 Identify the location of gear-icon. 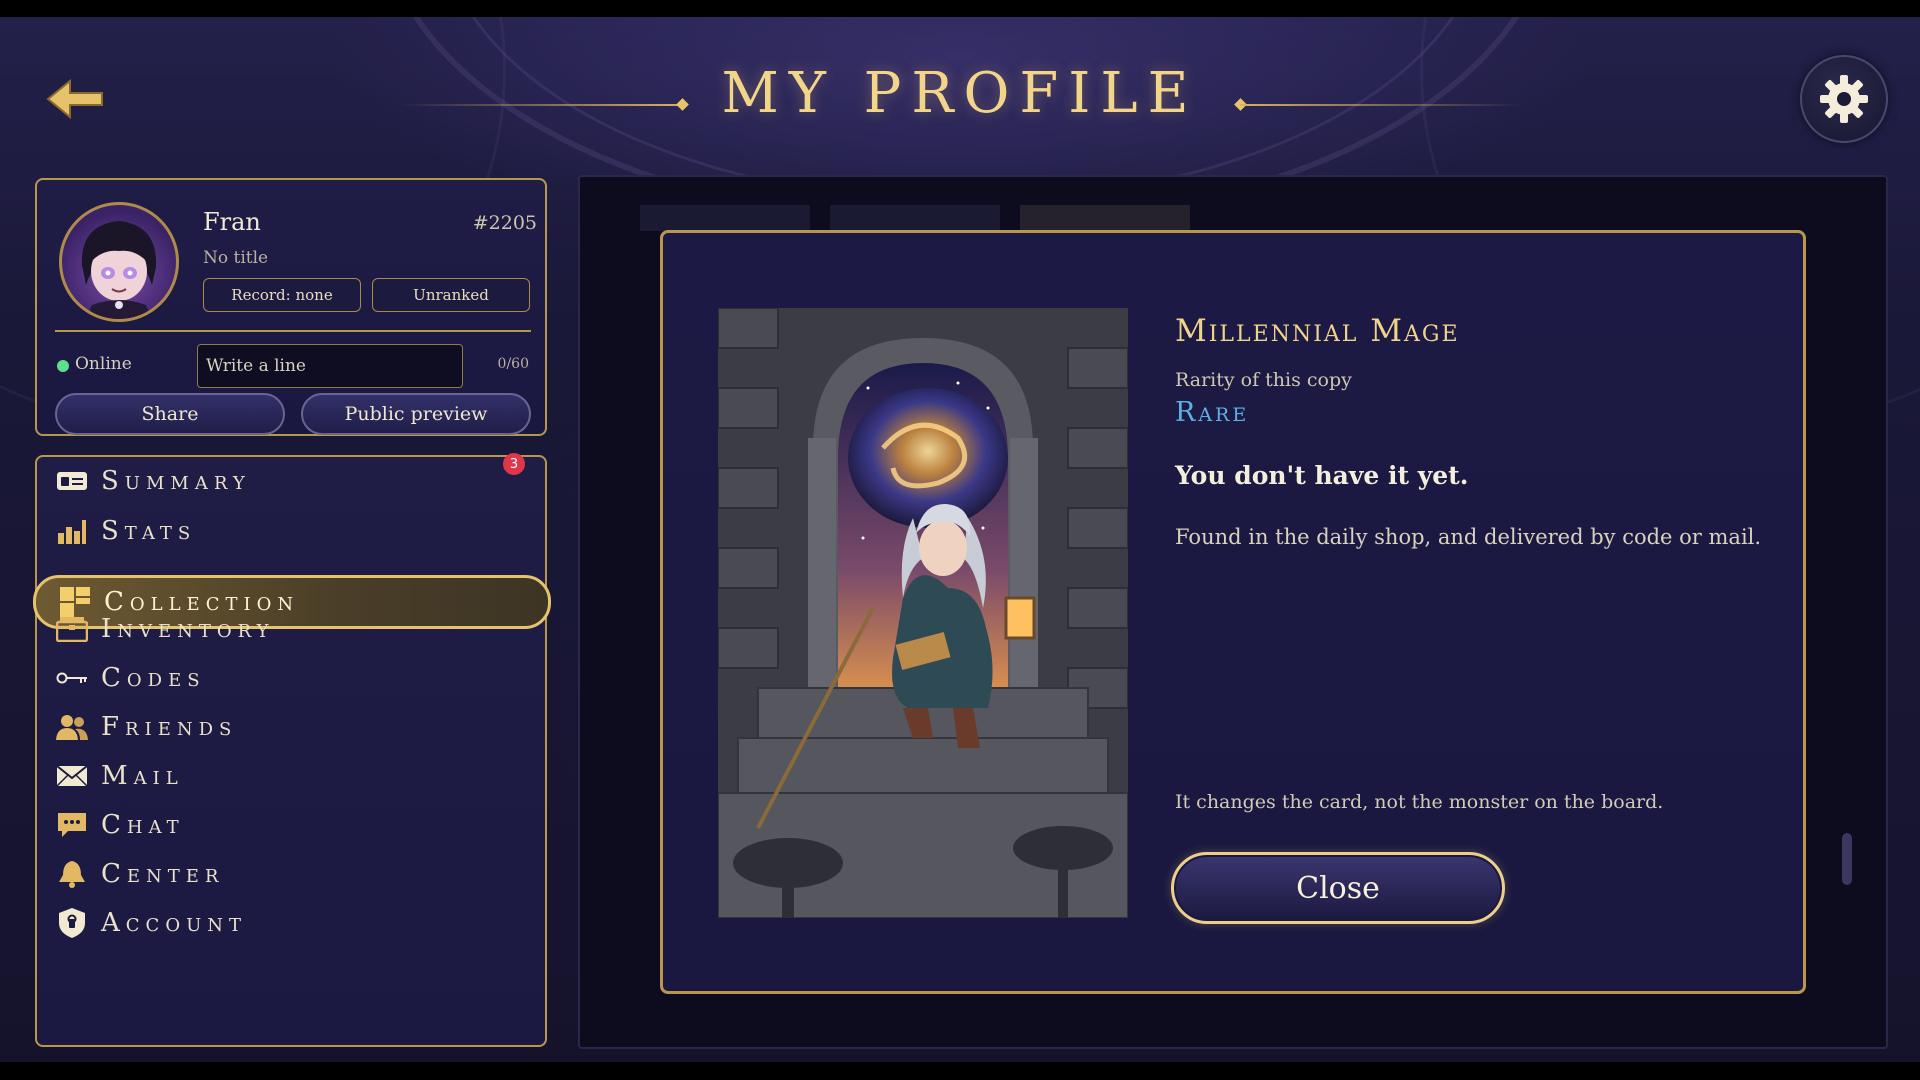
(1844, 99).